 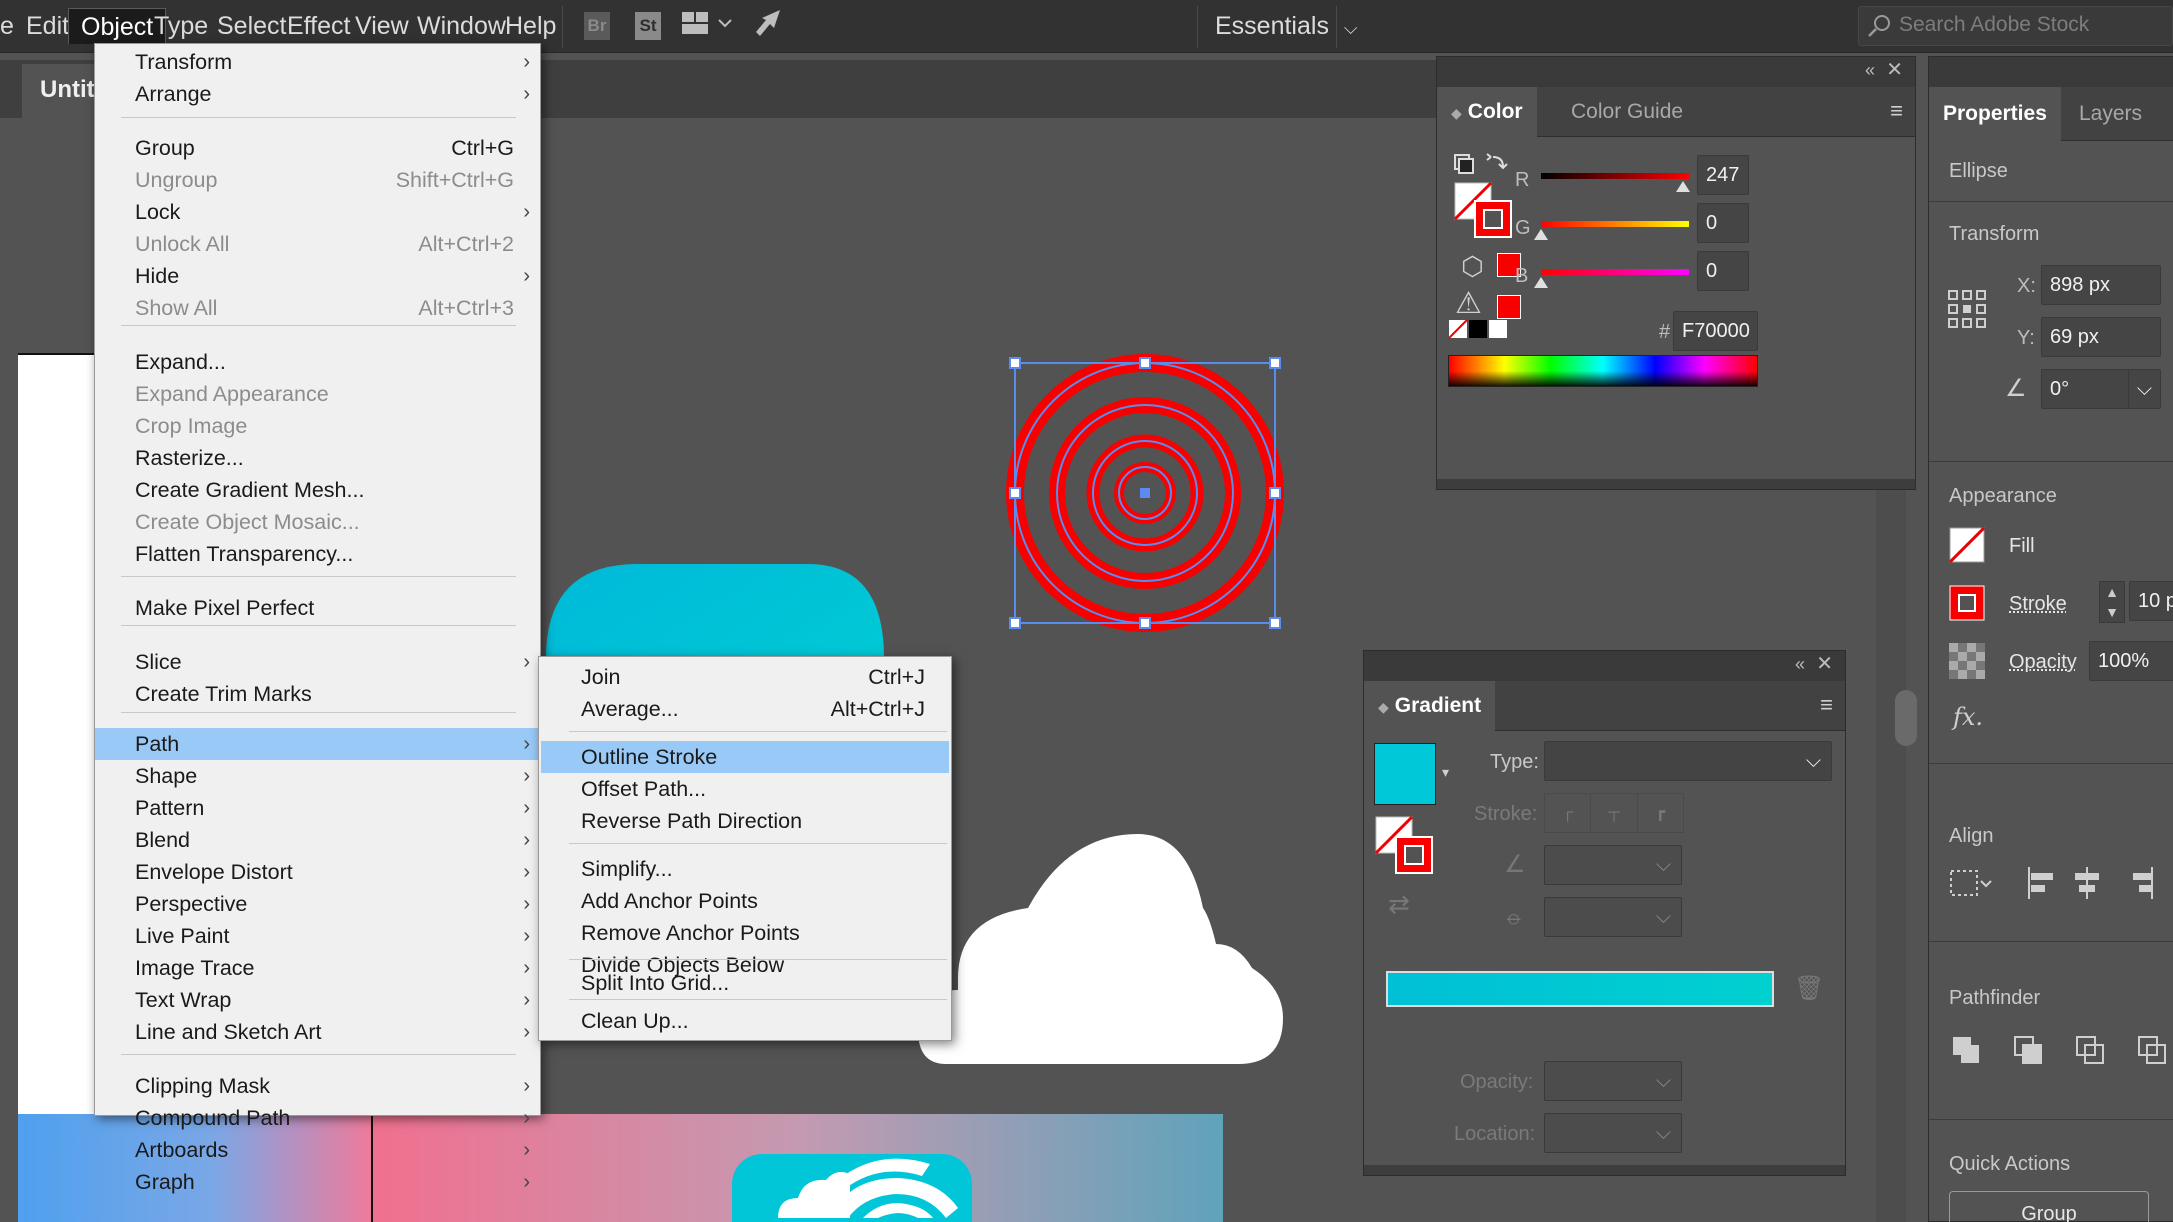 I want to click on menu-item-create-trim-marks: Create Trim Marks, so click(x=317, y=694).